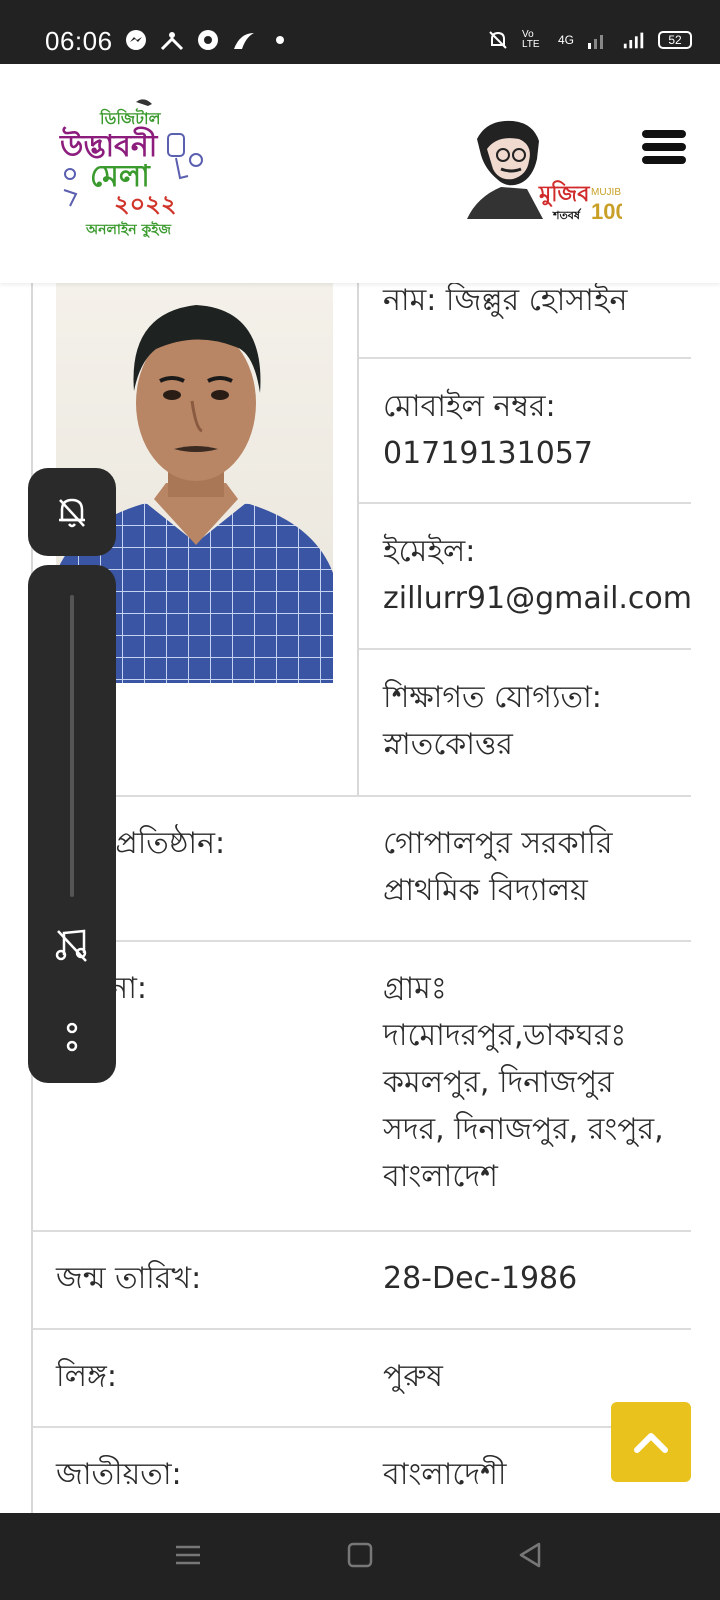 This screenshot has width=720, height=1600. What do you see at coordinates (488, 430) in the screenshot?
I see `profile-mobile: মোবাইল নম্বর: 01719131057` at bounding box center [488, 430].